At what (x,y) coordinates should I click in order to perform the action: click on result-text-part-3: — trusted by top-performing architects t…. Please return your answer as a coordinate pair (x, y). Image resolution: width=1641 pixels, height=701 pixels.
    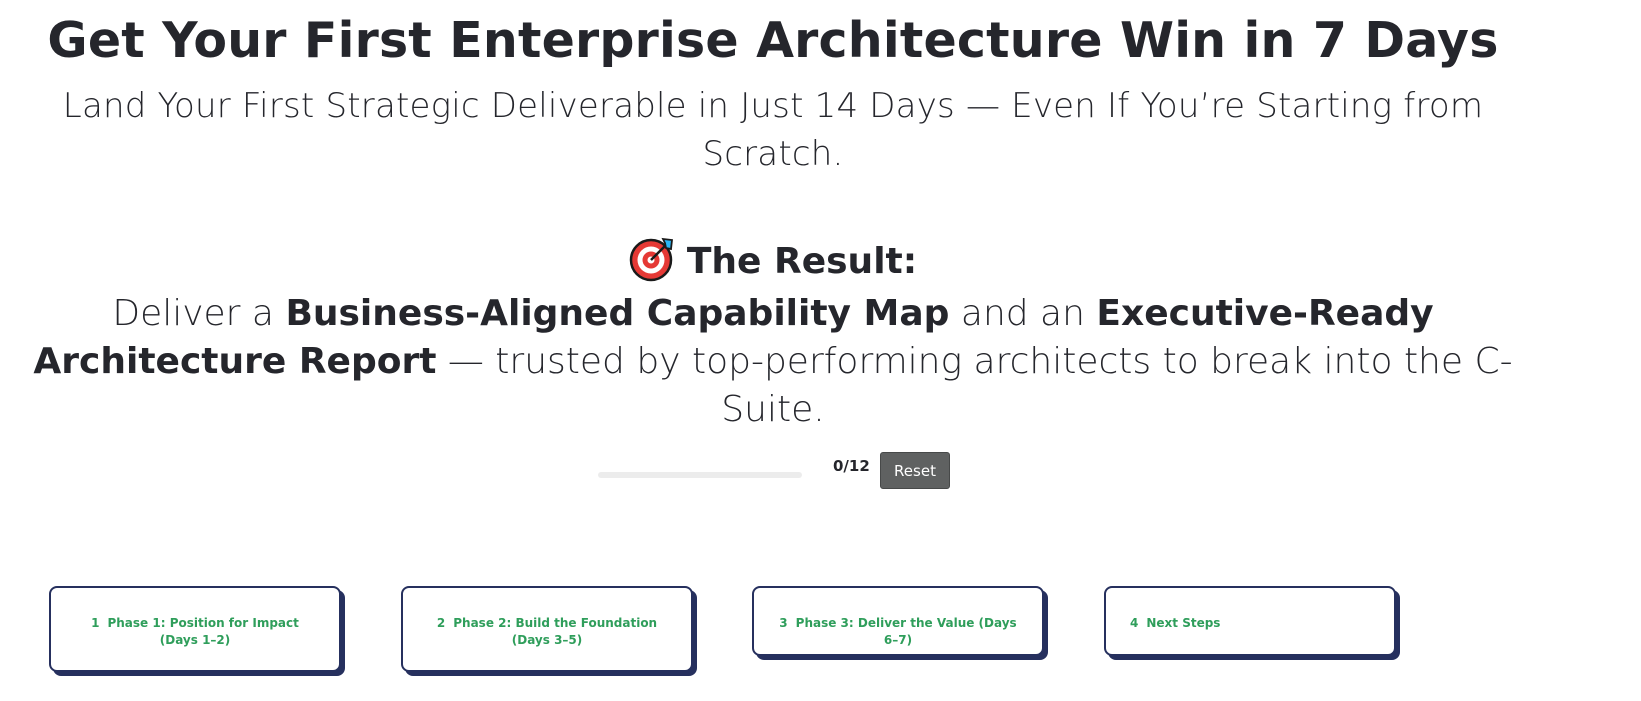
    Looking at the image, I should click on (974, 385).